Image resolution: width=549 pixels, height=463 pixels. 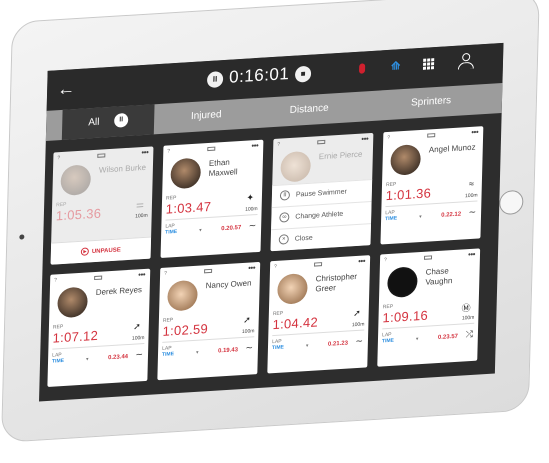 What do you see at coordinates (338, 344) in the screenshot?
I see `lap-time: 0.21.23` at bounding box center [338, 344].